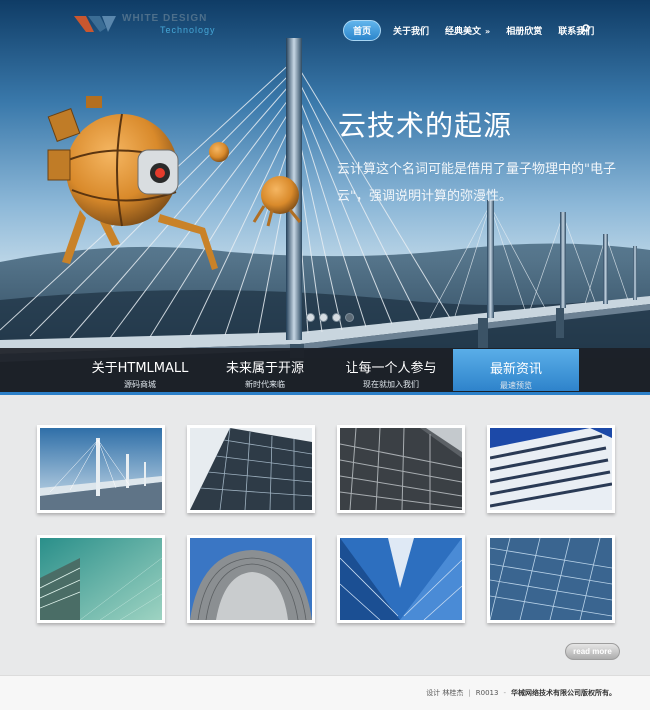  I want to click on nav-item-gallery: 相册欣赏, so click(524, 30).